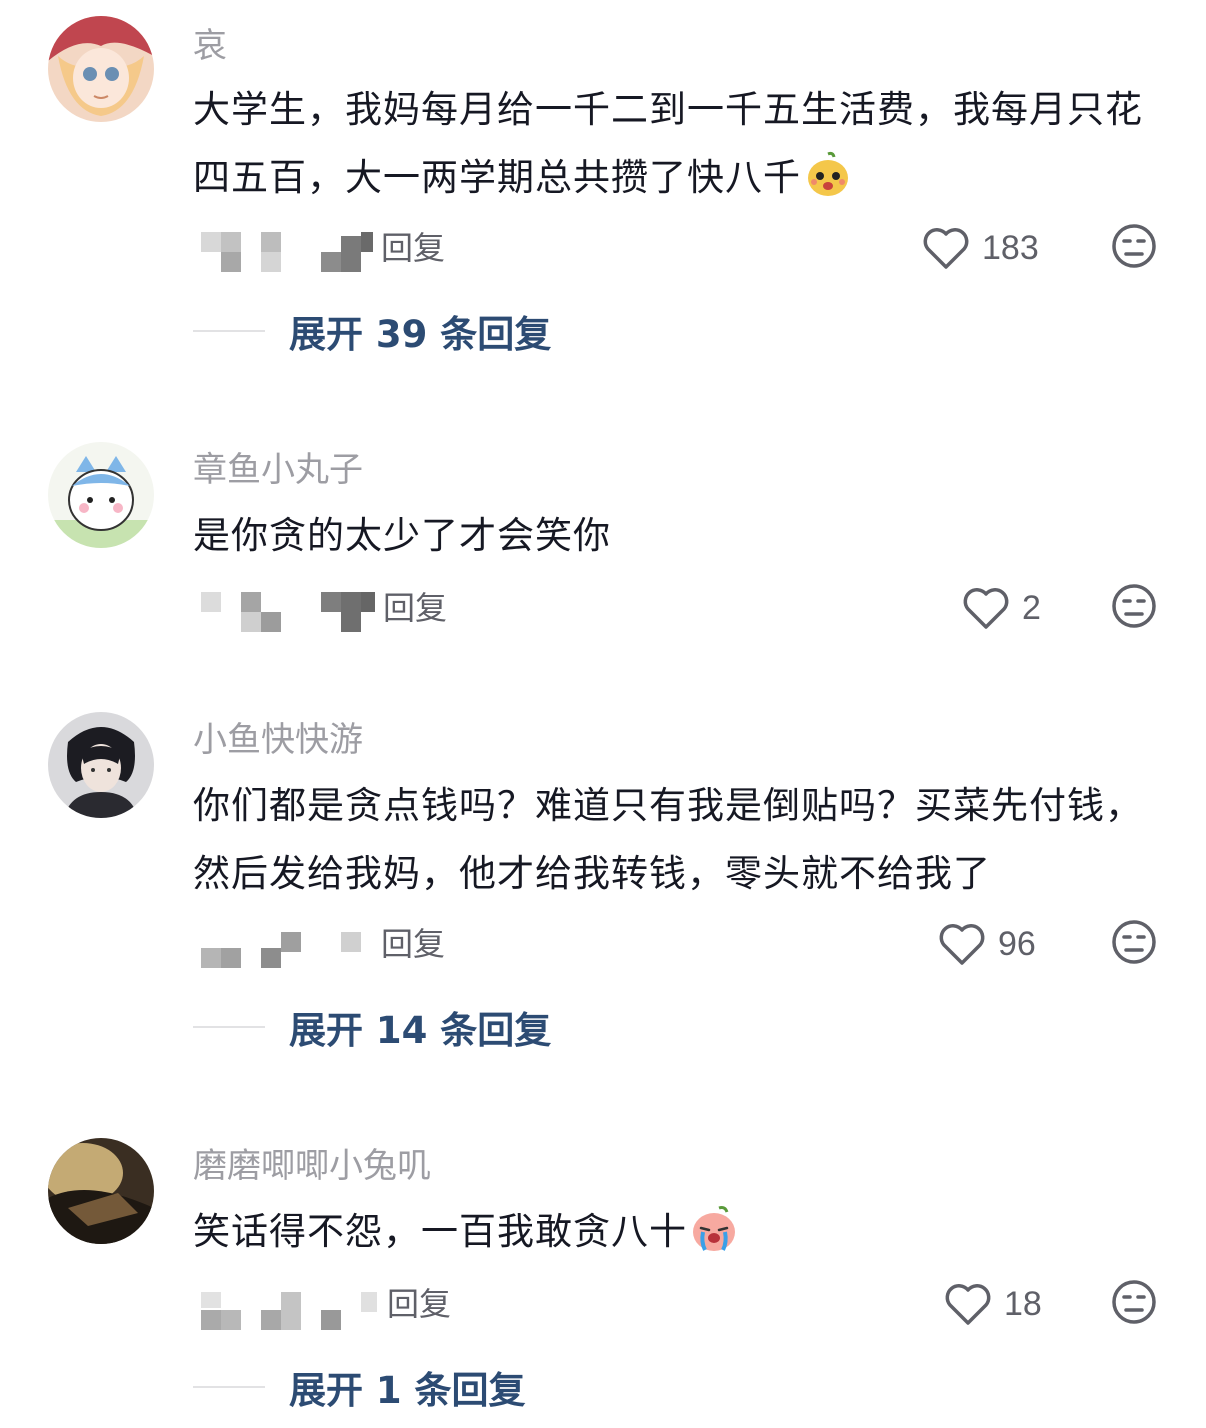 The image size is (1206, 1428). Describe the element at coordinates (1010, 247) in the screenshot. I see `like-count: 183` at that location.